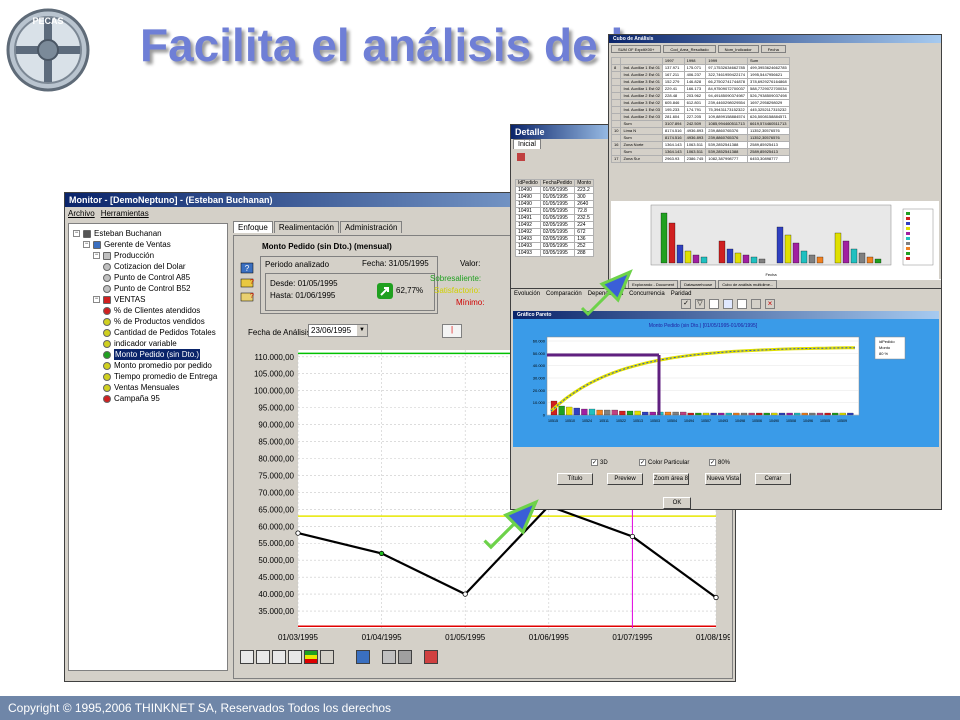 The image size is (960, 720). Describe the element at coordinates (555, 225) in the screenshot. I see `table-row: 10492 02/05/1995 224` at that location.